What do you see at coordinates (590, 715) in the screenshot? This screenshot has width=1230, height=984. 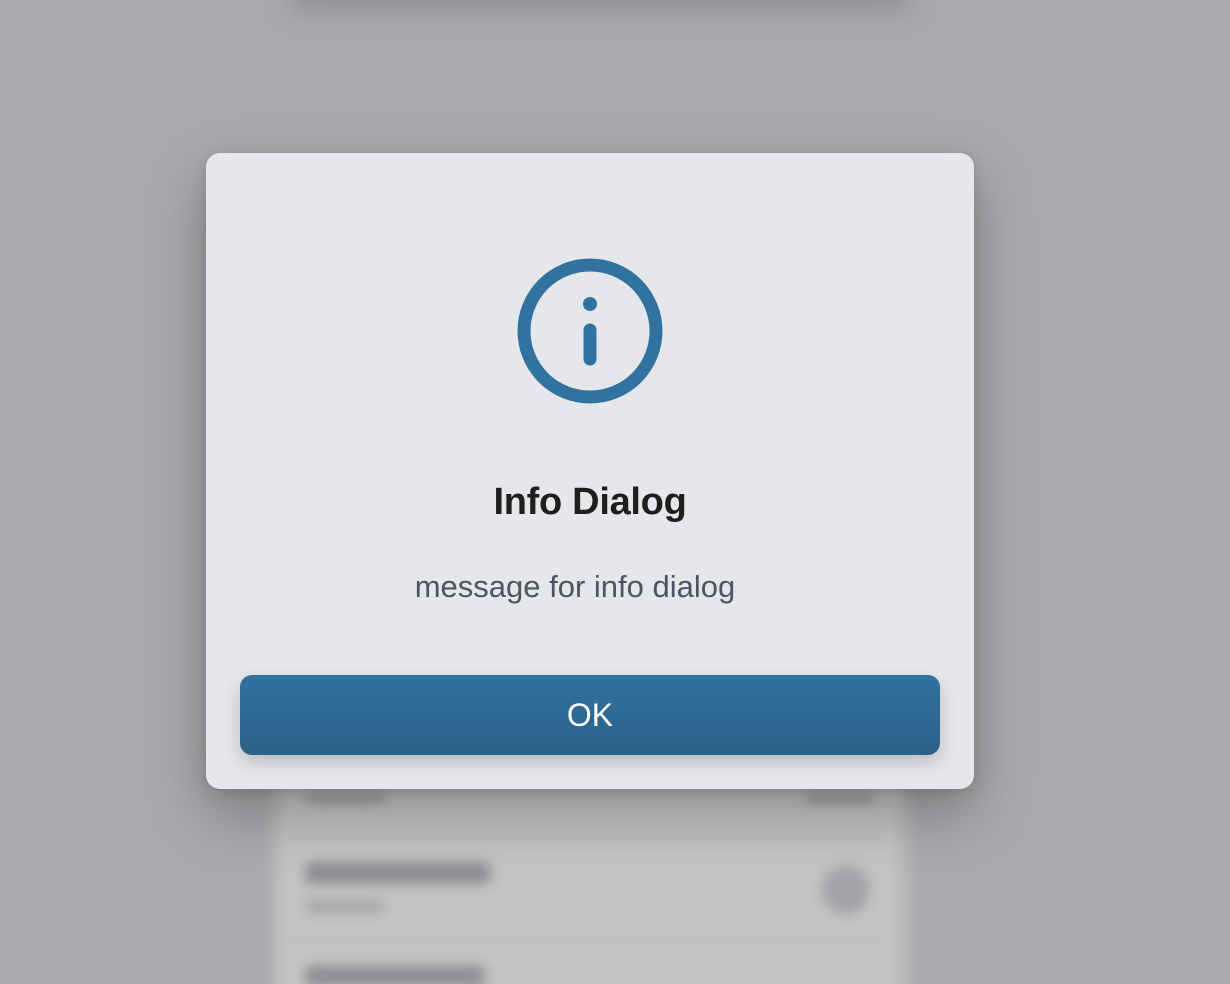 I see `ok-button: OK` at bounding box center [590, 715].